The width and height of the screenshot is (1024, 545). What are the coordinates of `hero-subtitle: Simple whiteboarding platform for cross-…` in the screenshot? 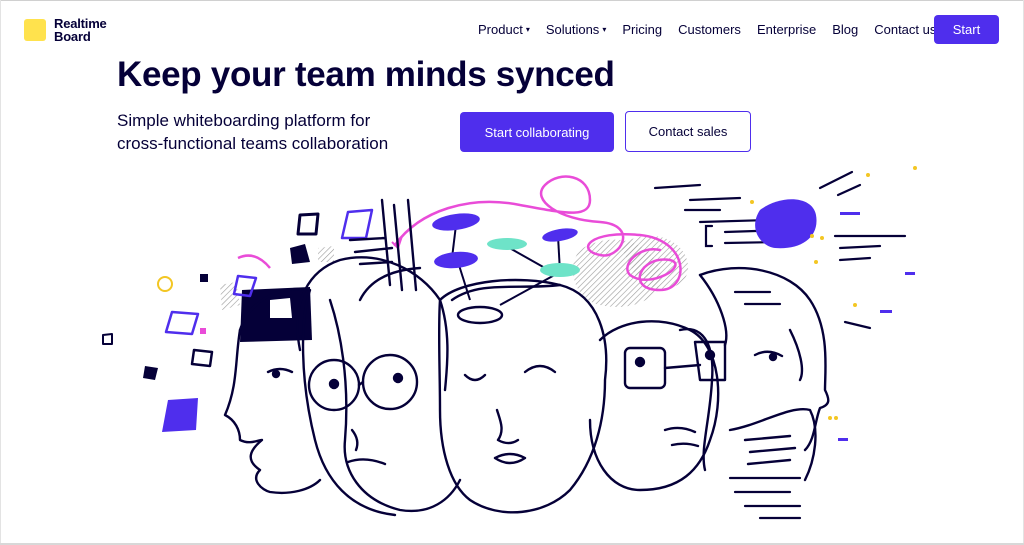 It's located at (277, 132).